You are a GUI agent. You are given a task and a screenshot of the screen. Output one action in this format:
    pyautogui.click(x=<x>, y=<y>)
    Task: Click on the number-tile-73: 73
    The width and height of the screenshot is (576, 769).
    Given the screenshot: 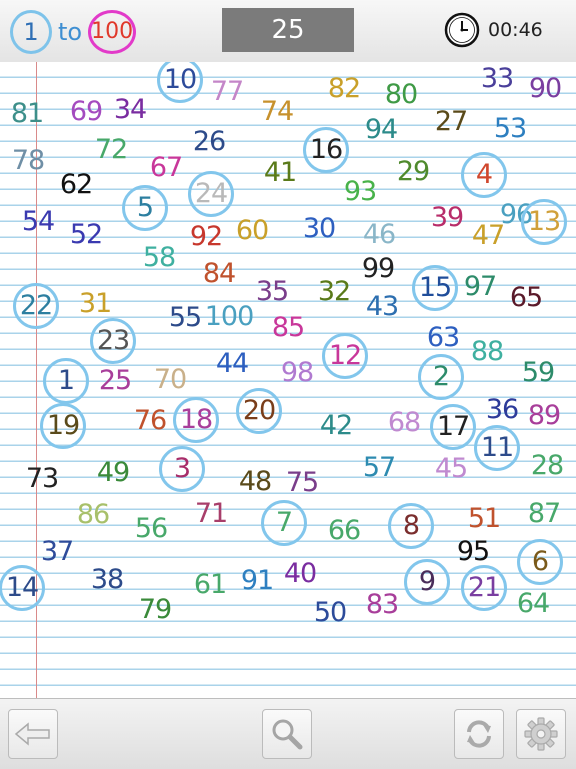 What is the action you would take?
    pyautogui.click(x=42, y=479)
    